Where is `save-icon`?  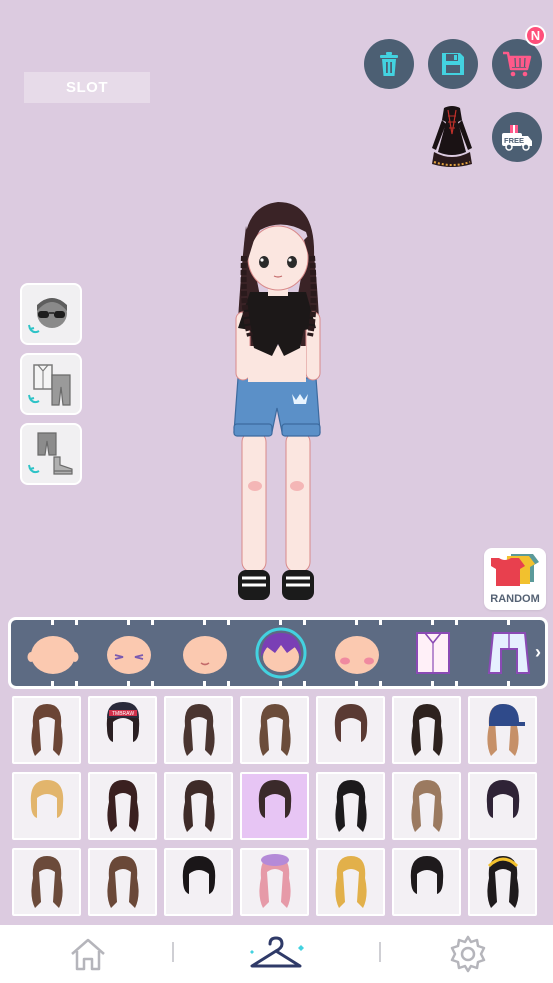 save-icon is located at coordinates (453, 64).